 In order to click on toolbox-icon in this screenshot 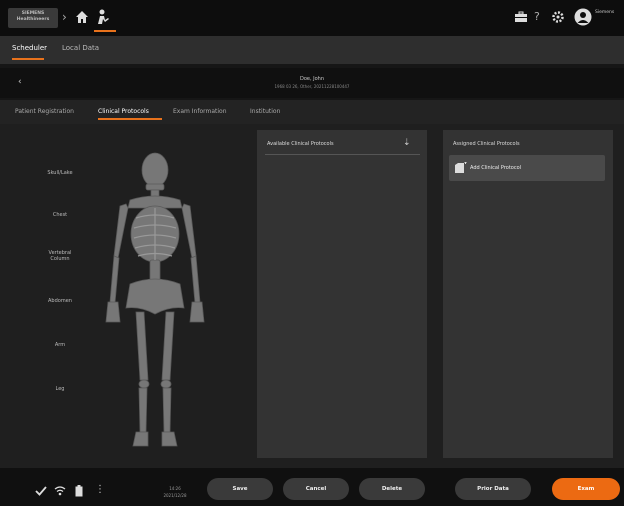, I will do `click(521, 17)`.